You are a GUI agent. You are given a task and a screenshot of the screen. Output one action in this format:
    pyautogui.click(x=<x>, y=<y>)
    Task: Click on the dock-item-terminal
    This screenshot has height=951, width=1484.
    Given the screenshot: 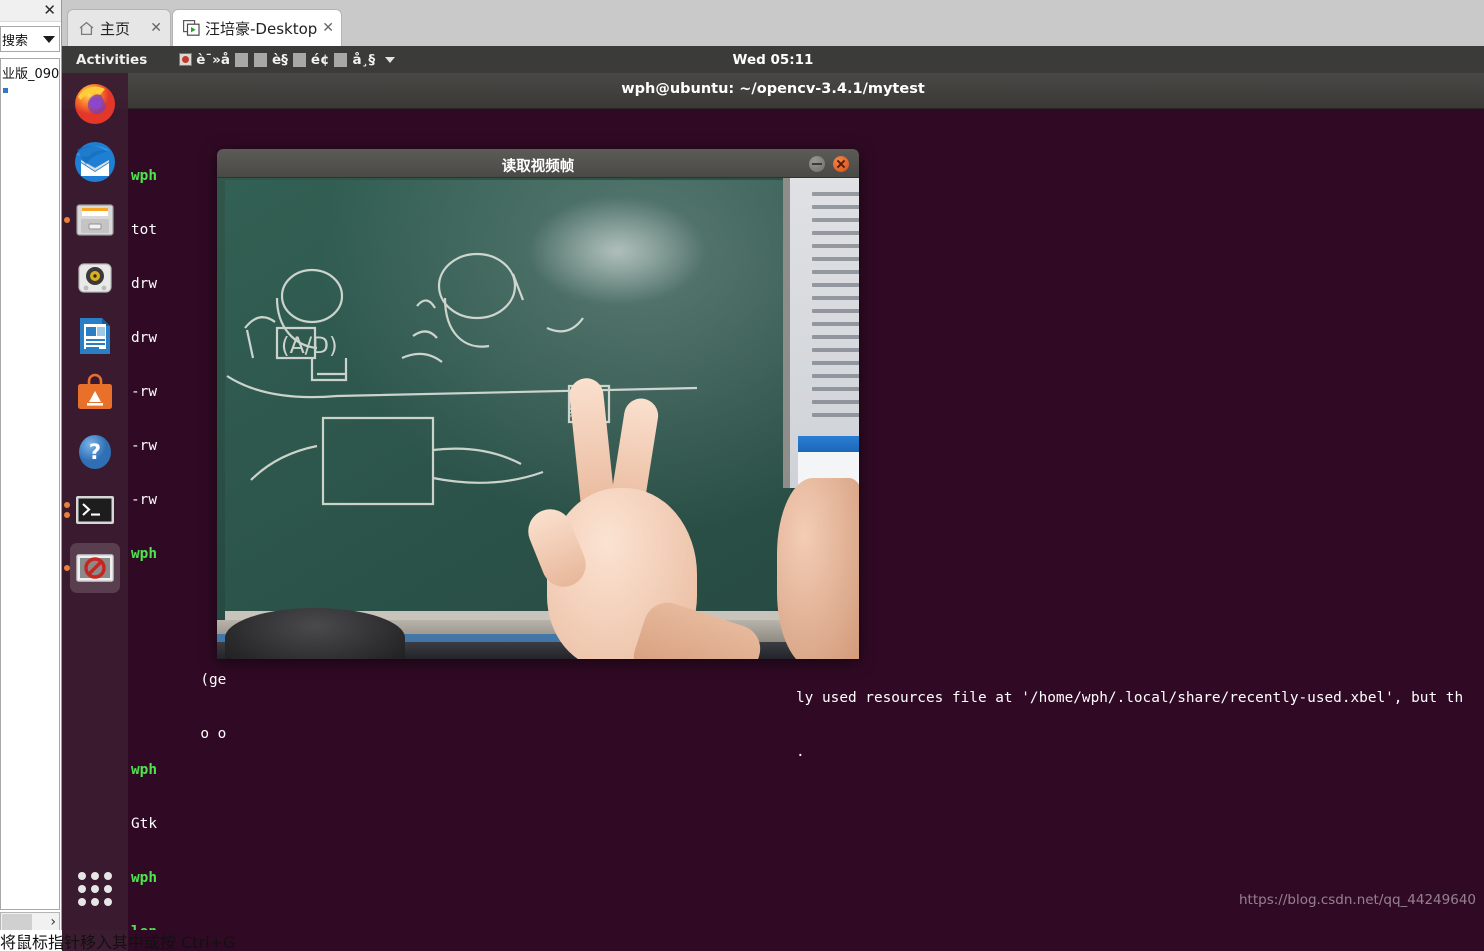 What is the action you would take?
    pyautogui.click(x=92, y=510)
    